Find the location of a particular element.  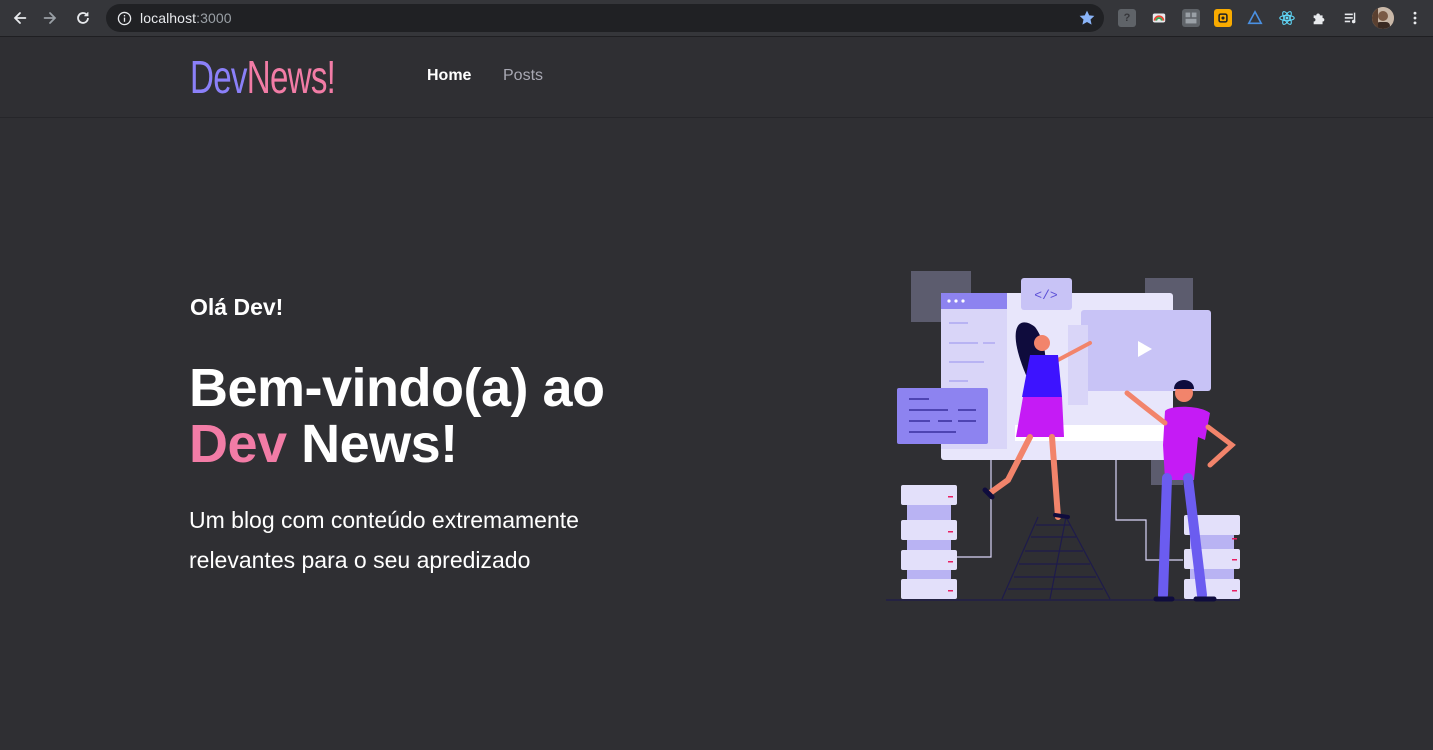

reload-button is located at coordinates (83, 18).